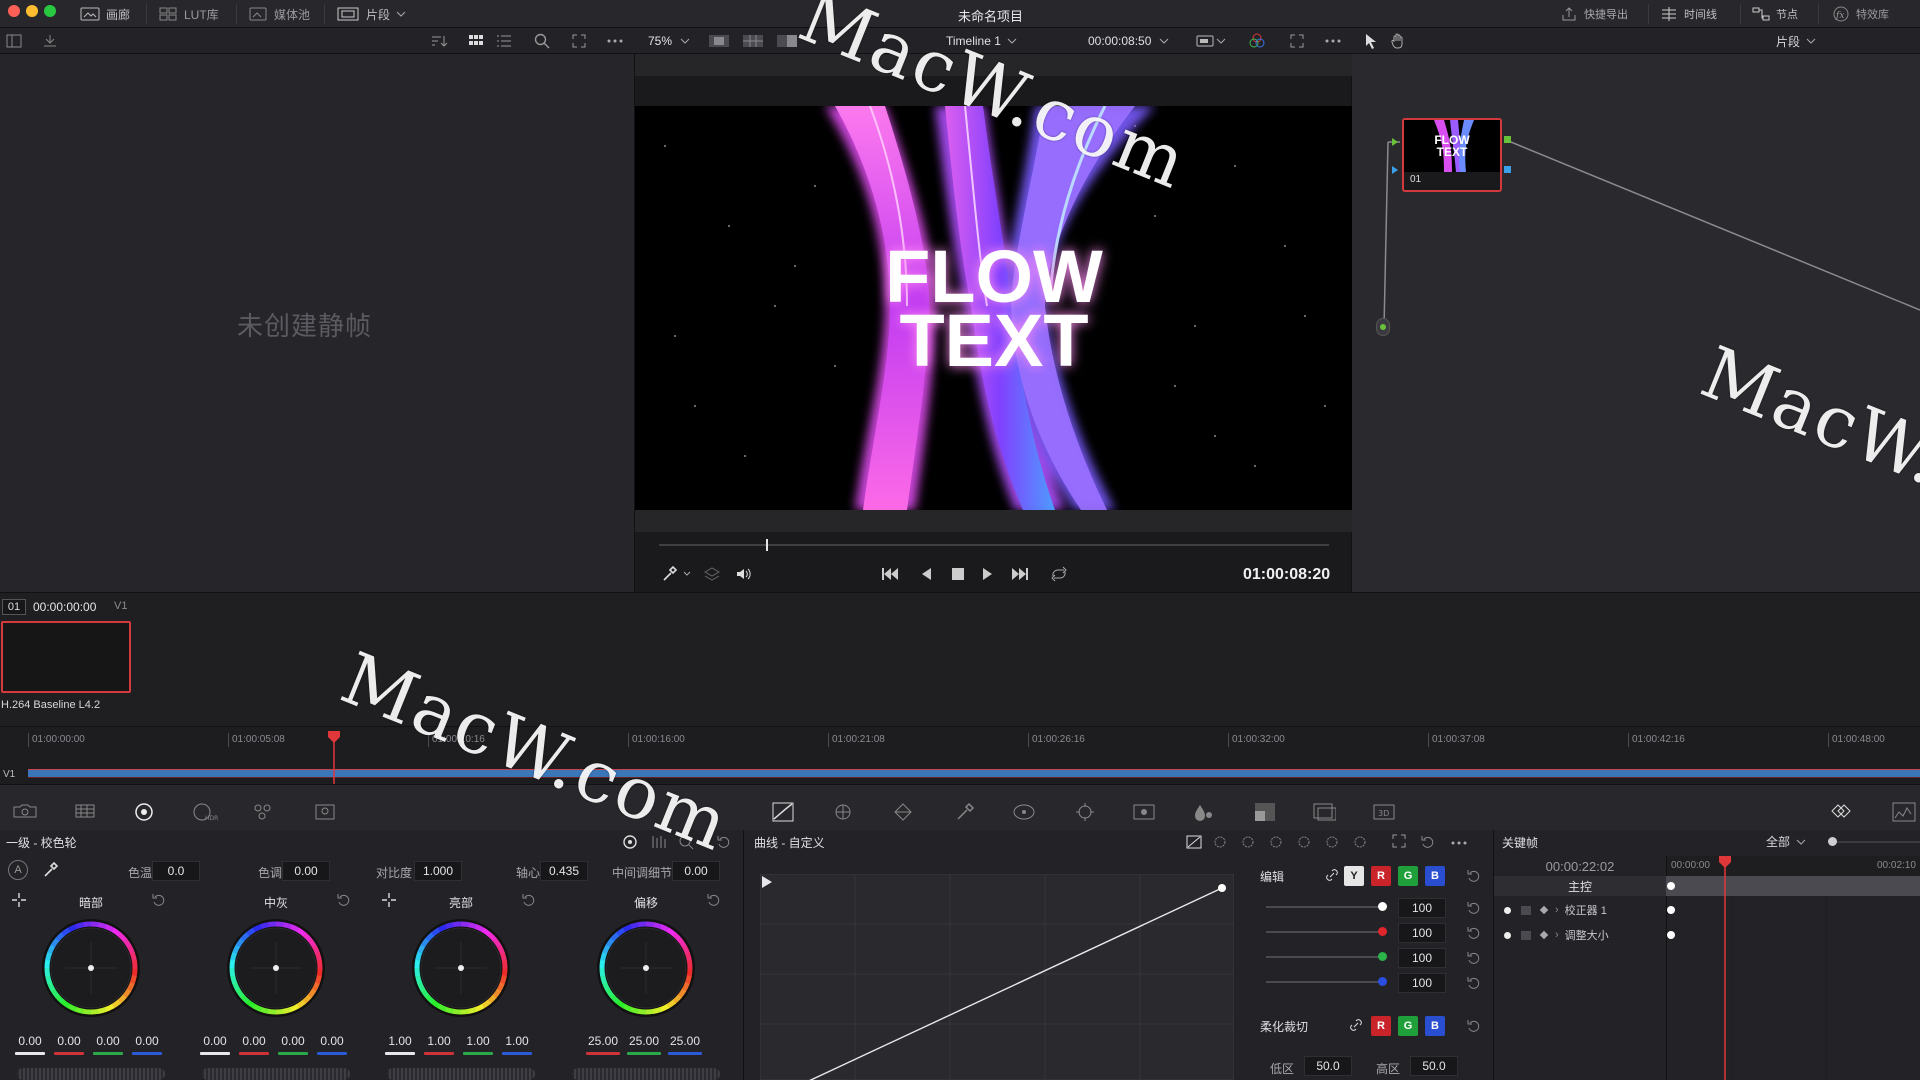 This screenshot has width=1920, height=1080. What do you see at coordinates (1874, 841) in the screenshot?
I see `keyframe-zoom-slider` at bounding box center [1874, 841].